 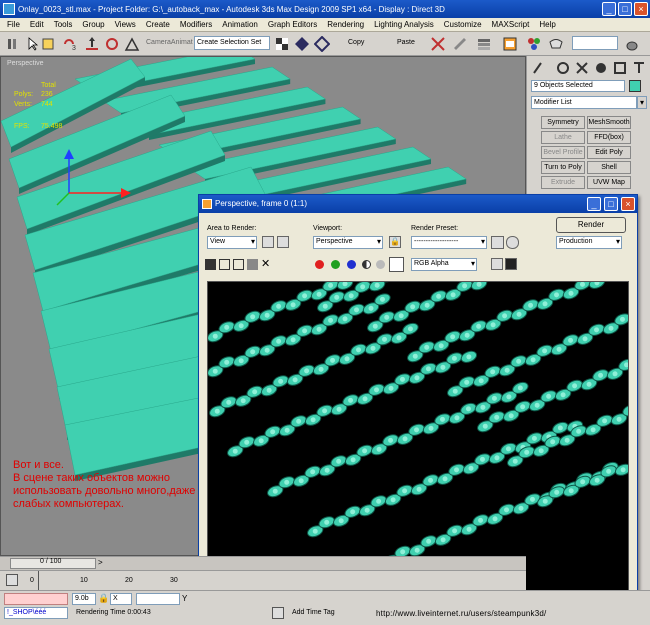 What do you see at coordinates (578, 86) in the screenshot?
I see `selection-name-field: 9 Objects Selected` at bounding box center [578, 86].